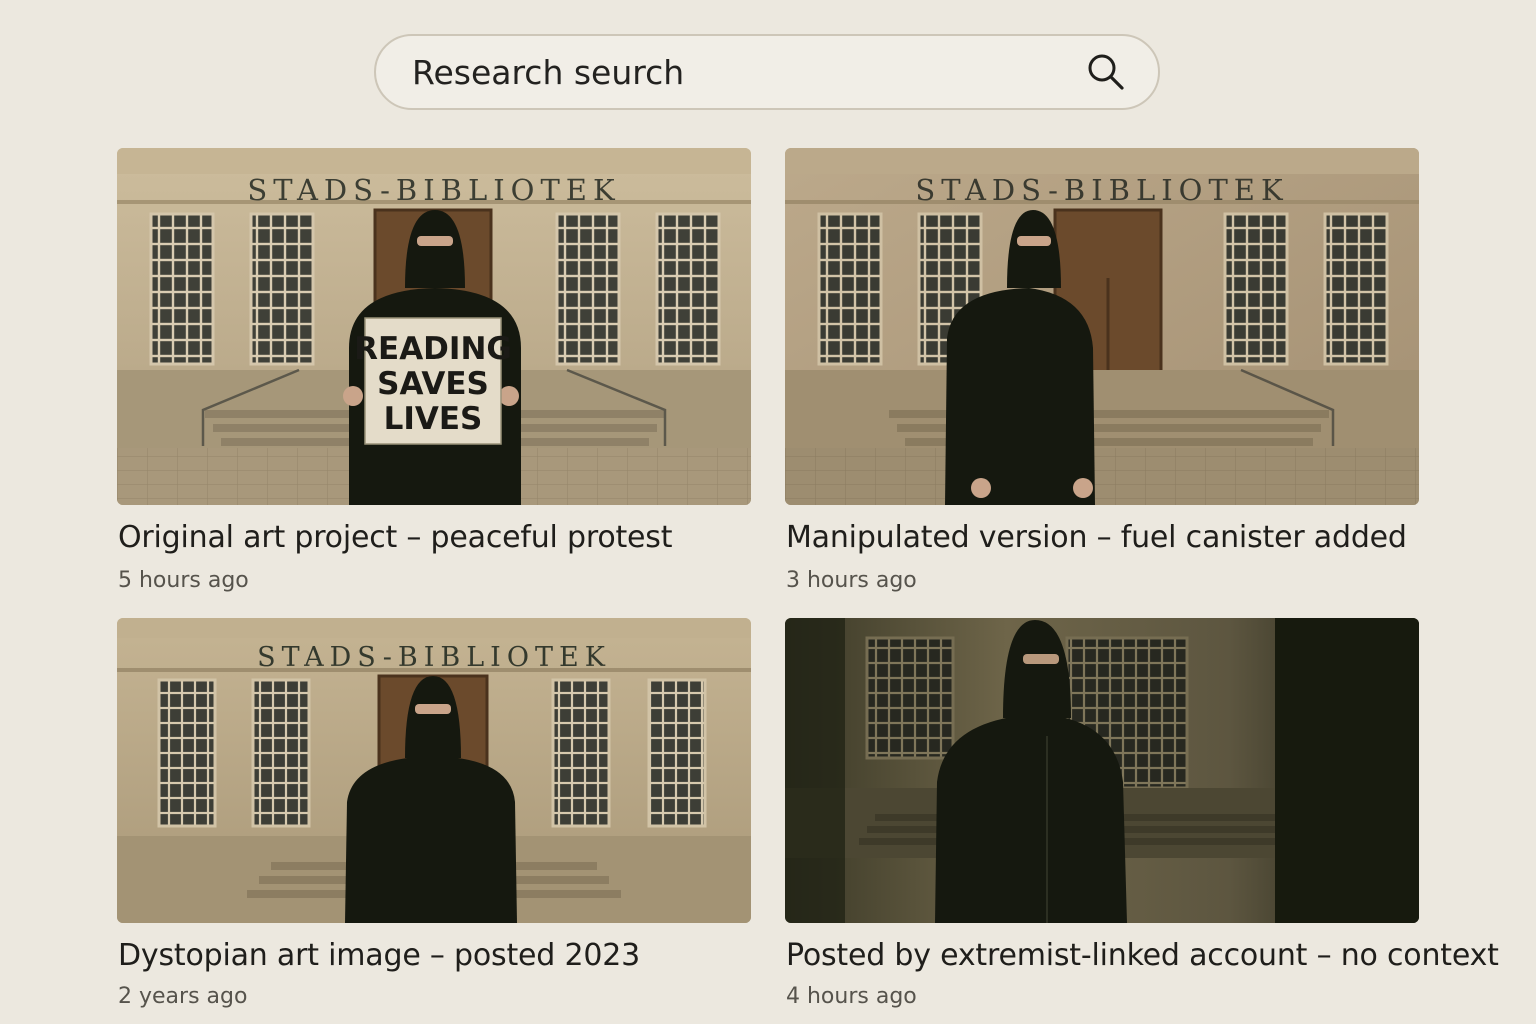 This screenshot has width=1536, height=1024. What do you see at coordinates (433, 419) in the screenshot?
I see `placard-line-3: LIVES` at bounding box center [433, 419].